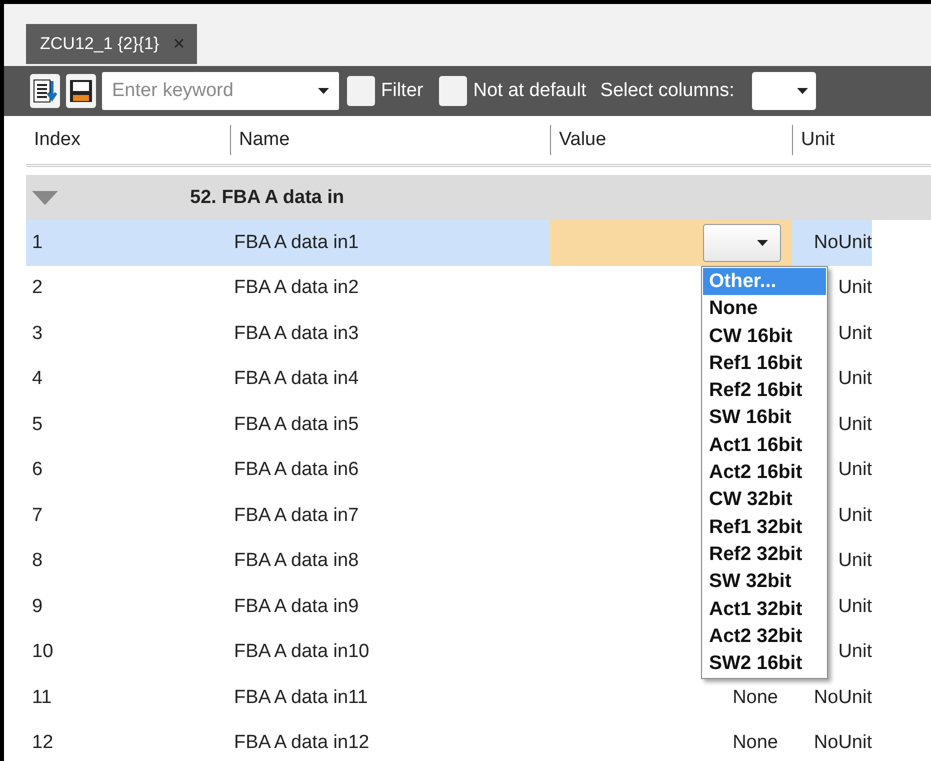  I want to click on name-cell-text: FBA A data in10, so click(301, 652).